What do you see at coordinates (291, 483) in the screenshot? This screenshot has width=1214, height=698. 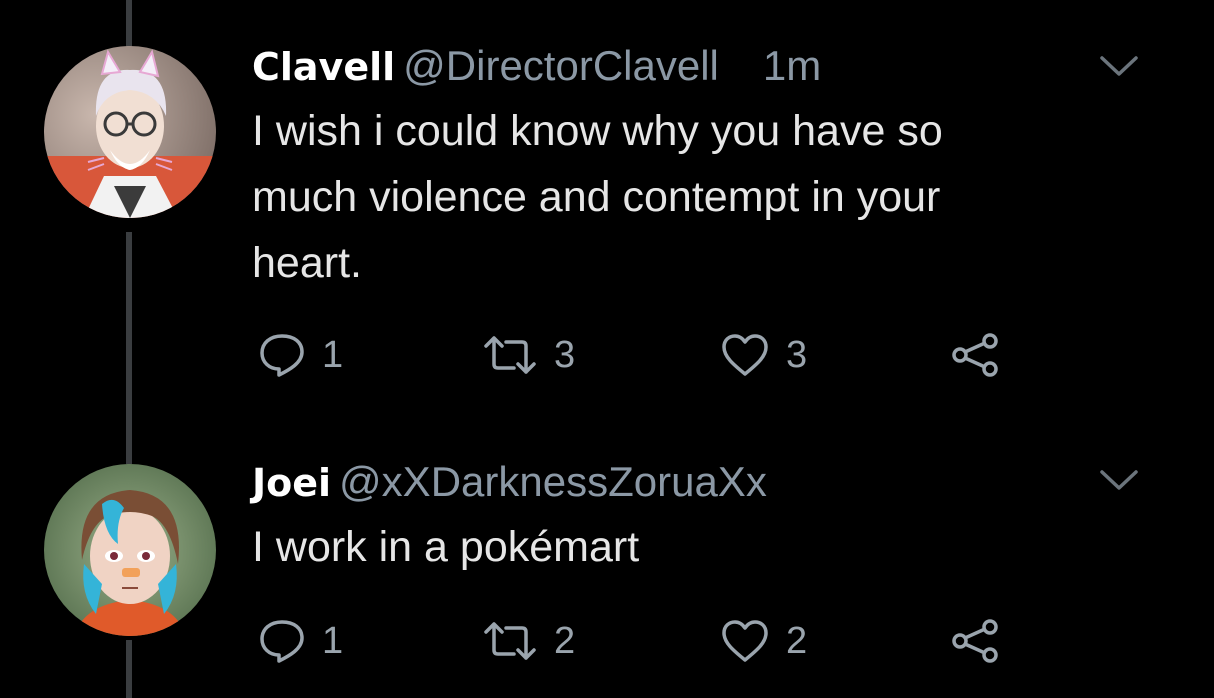 I see `display-name: Joei` at bounding box center [291, 483].